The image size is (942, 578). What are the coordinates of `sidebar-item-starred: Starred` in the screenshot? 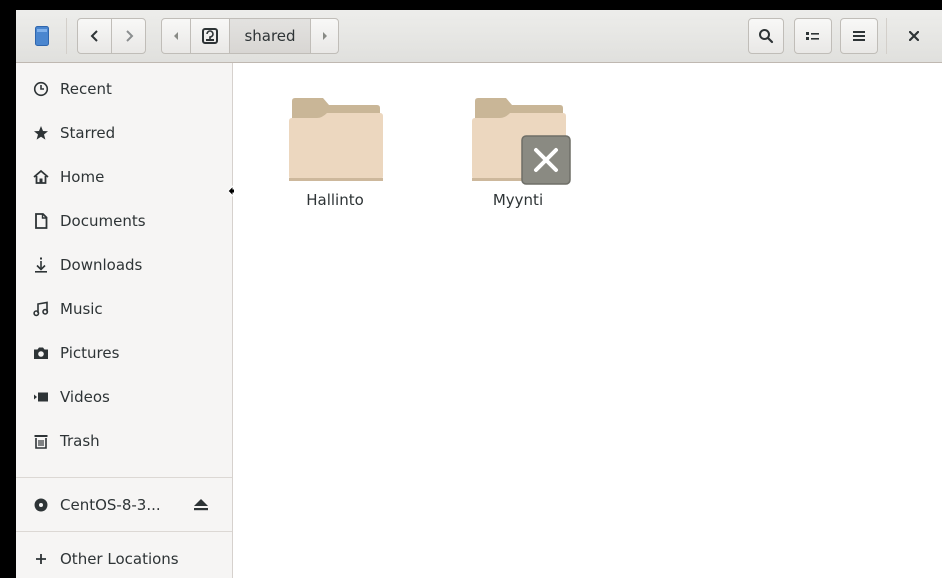 It's located at (124, 133).